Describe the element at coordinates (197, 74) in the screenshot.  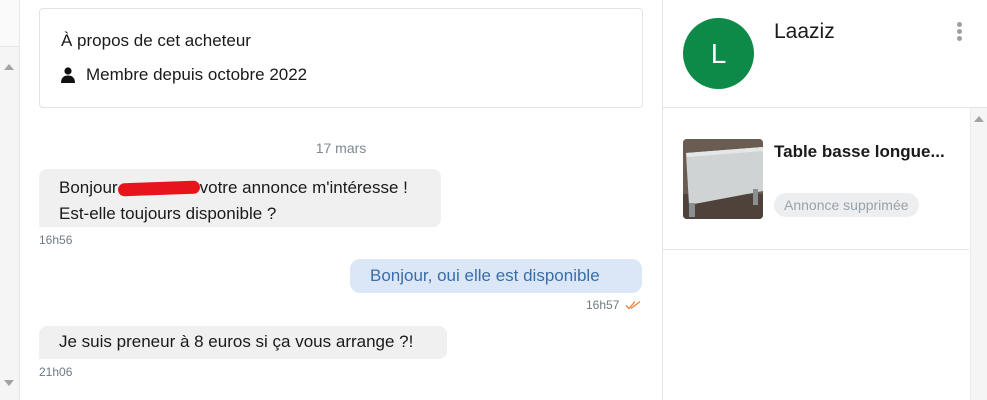
I see `member-since-text: Membre depuis octobre 2022` at that location.